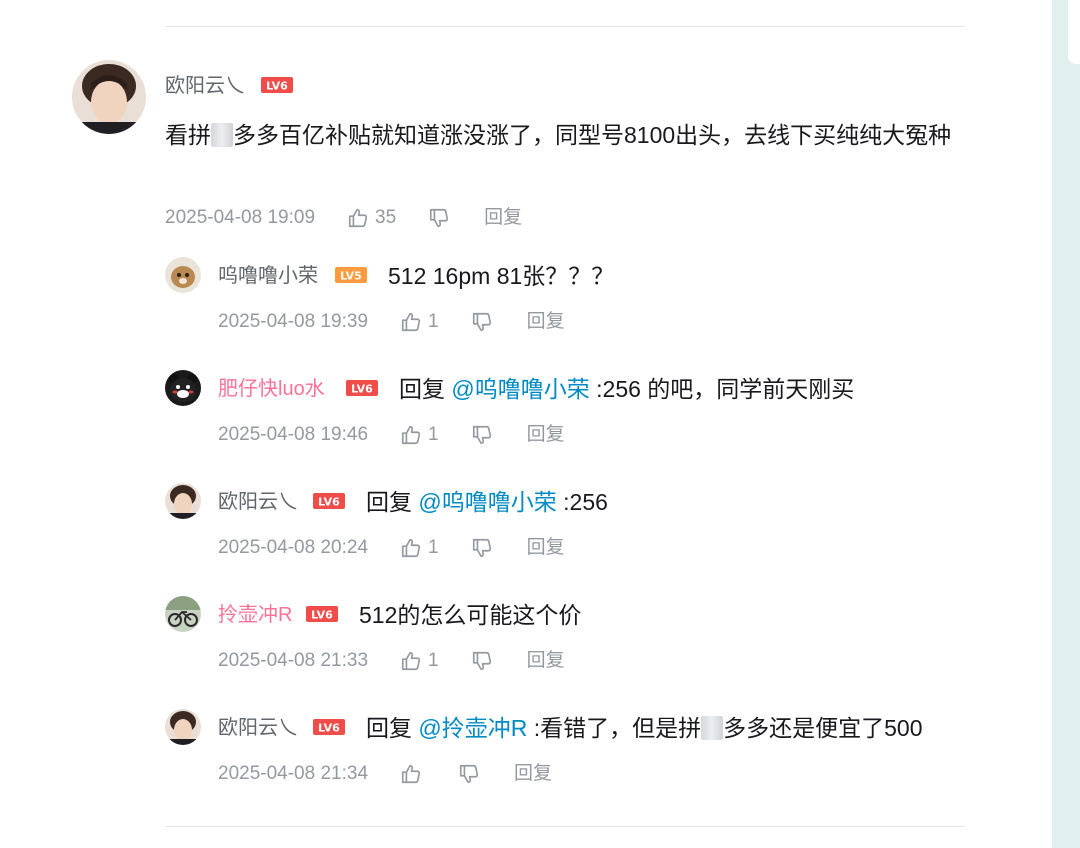 Image resolution: width=1080 pixels, height=848 pixels. What do you see at coordinates (470, 615) in the screenshot?
I see `reply-text: 512的怎么可能这个价` at bounding box center [470, 615].